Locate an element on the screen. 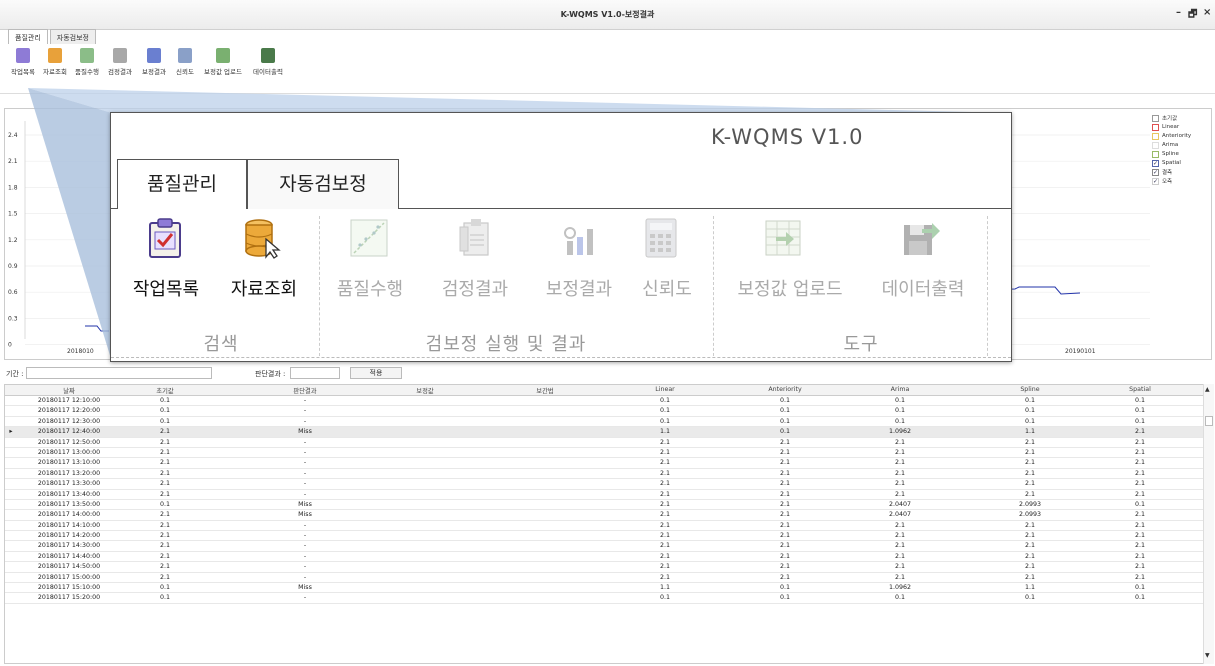 The width and height of the screenshot is (1215, 666). table-row: 20180117 12:50:00 2.1 - 2.1 2.1 2.1 2.1 2.1 is located at coordinates (604, 443).